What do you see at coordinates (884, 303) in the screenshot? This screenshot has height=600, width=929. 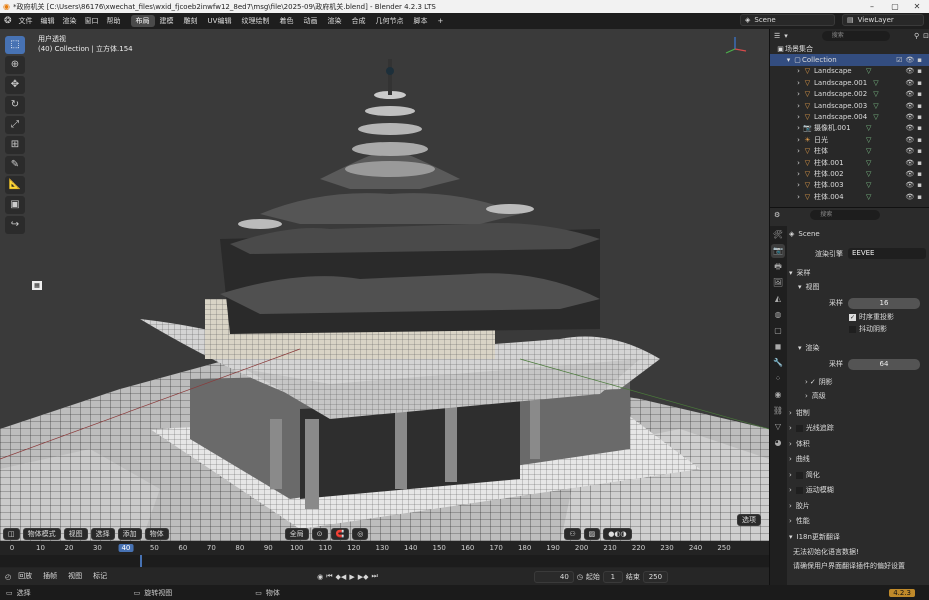 I see `viewport-samples-field: 16` at bounding box center [884, 303].